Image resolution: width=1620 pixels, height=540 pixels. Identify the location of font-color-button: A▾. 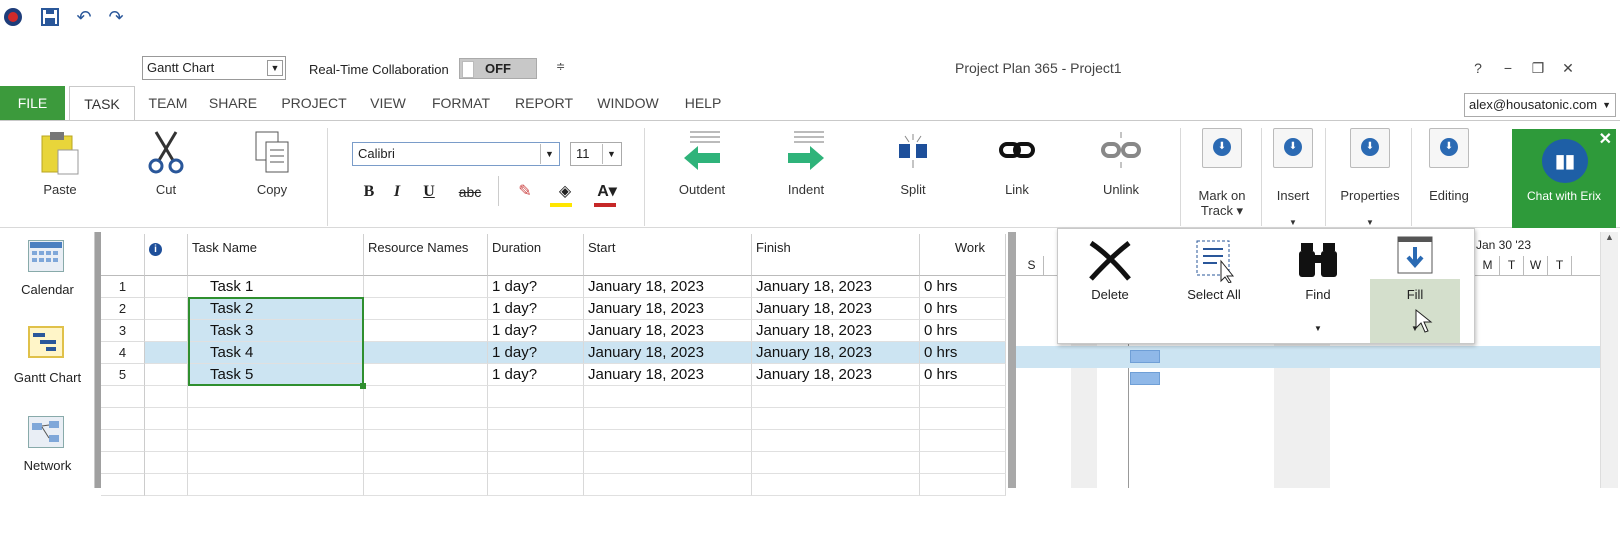
(607, 194).